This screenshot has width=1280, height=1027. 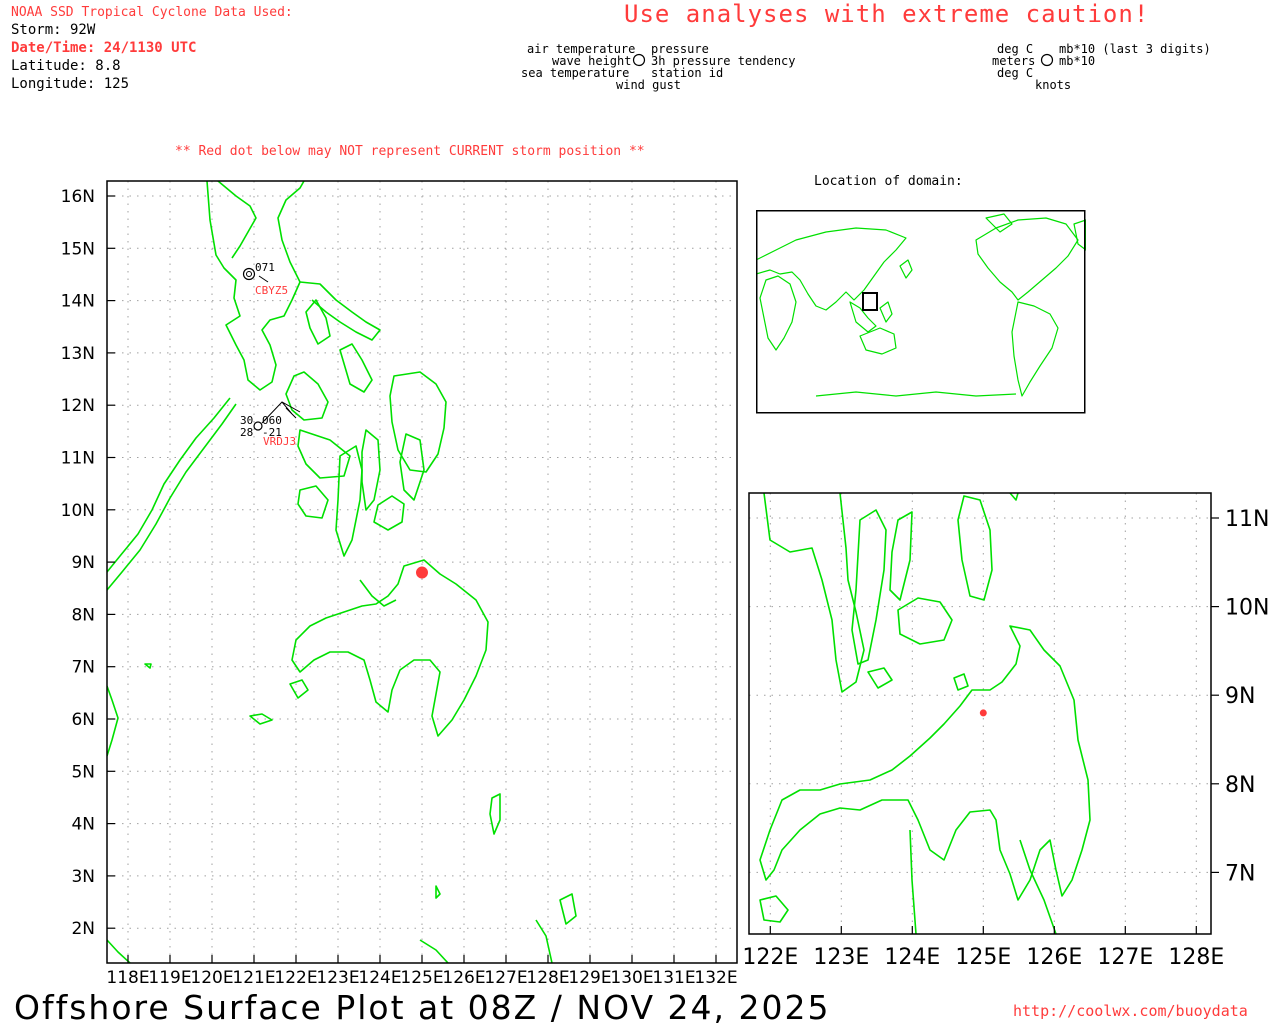 What do you see at coordinates (770, 957) in the screenshot?
I see `zoom-lon-label: 122E` at bounding box center [770, 957].